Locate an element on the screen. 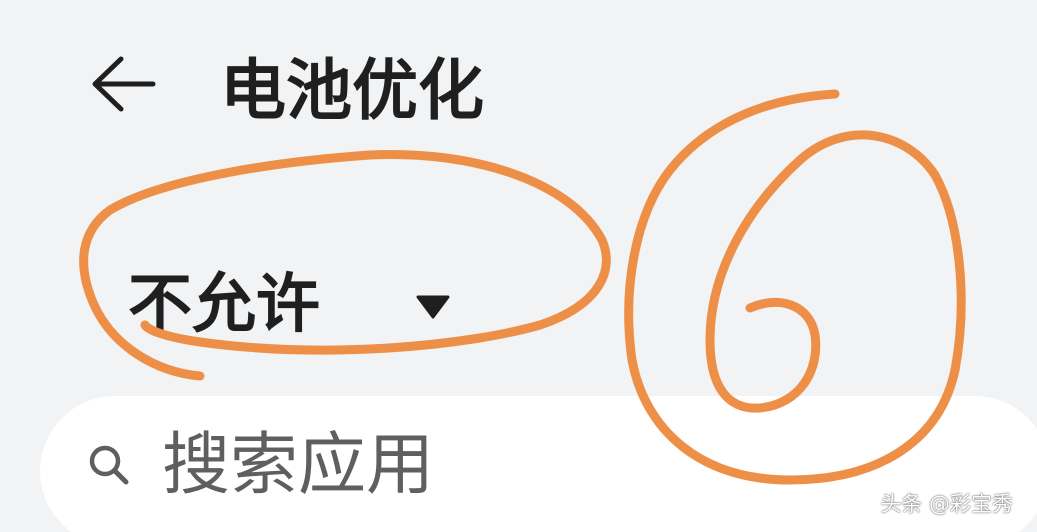 The height and width of the screenshot is (532, 1037). search-icon is located at coordinates (109, 465).